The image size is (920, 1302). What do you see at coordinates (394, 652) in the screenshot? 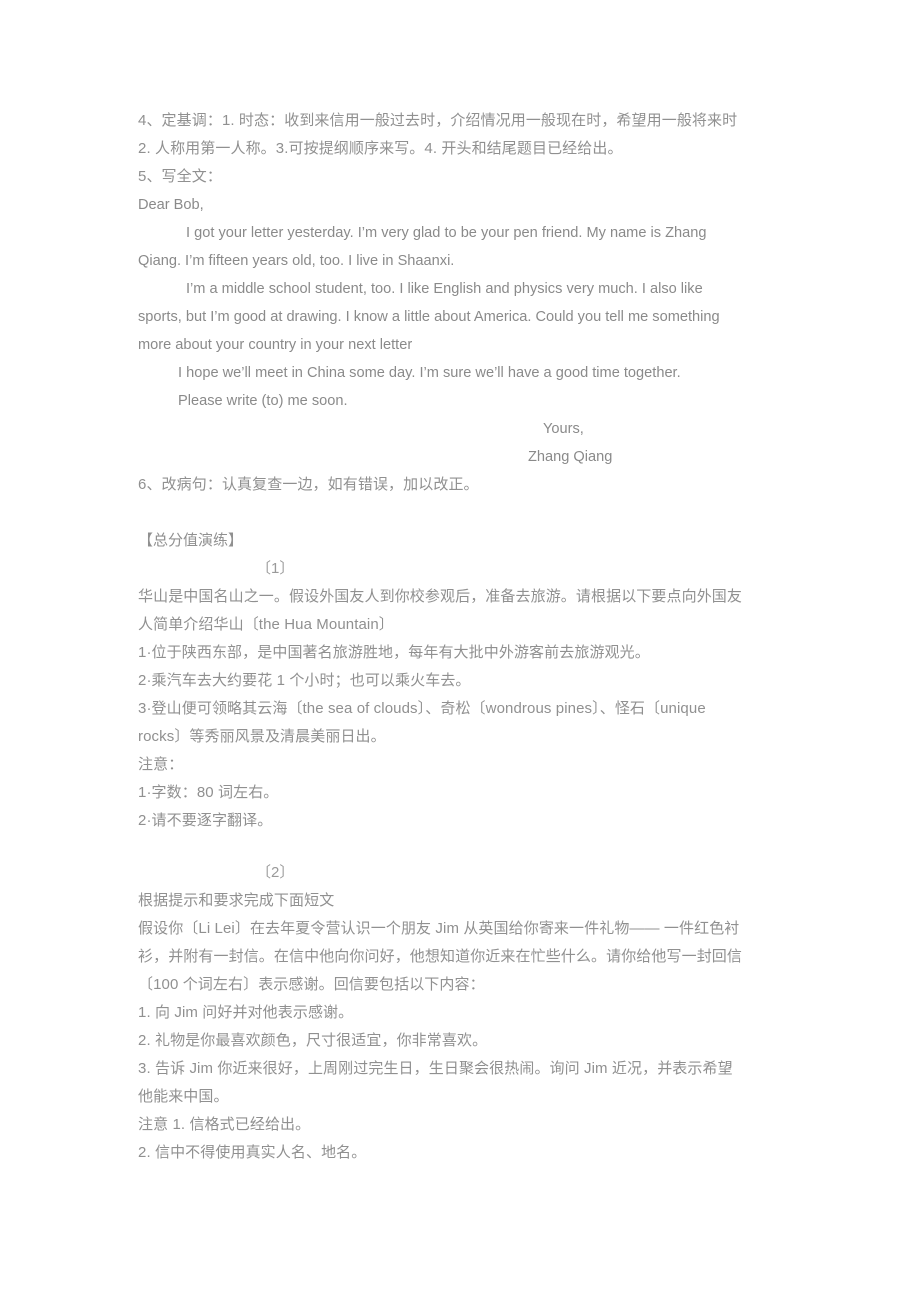
I see `exercise-1-point-1: 1·位于陕西东部，是中国著名旅游胜地，每年有大批中外游客前去旅游观光。` at bounding box center [394, 652].